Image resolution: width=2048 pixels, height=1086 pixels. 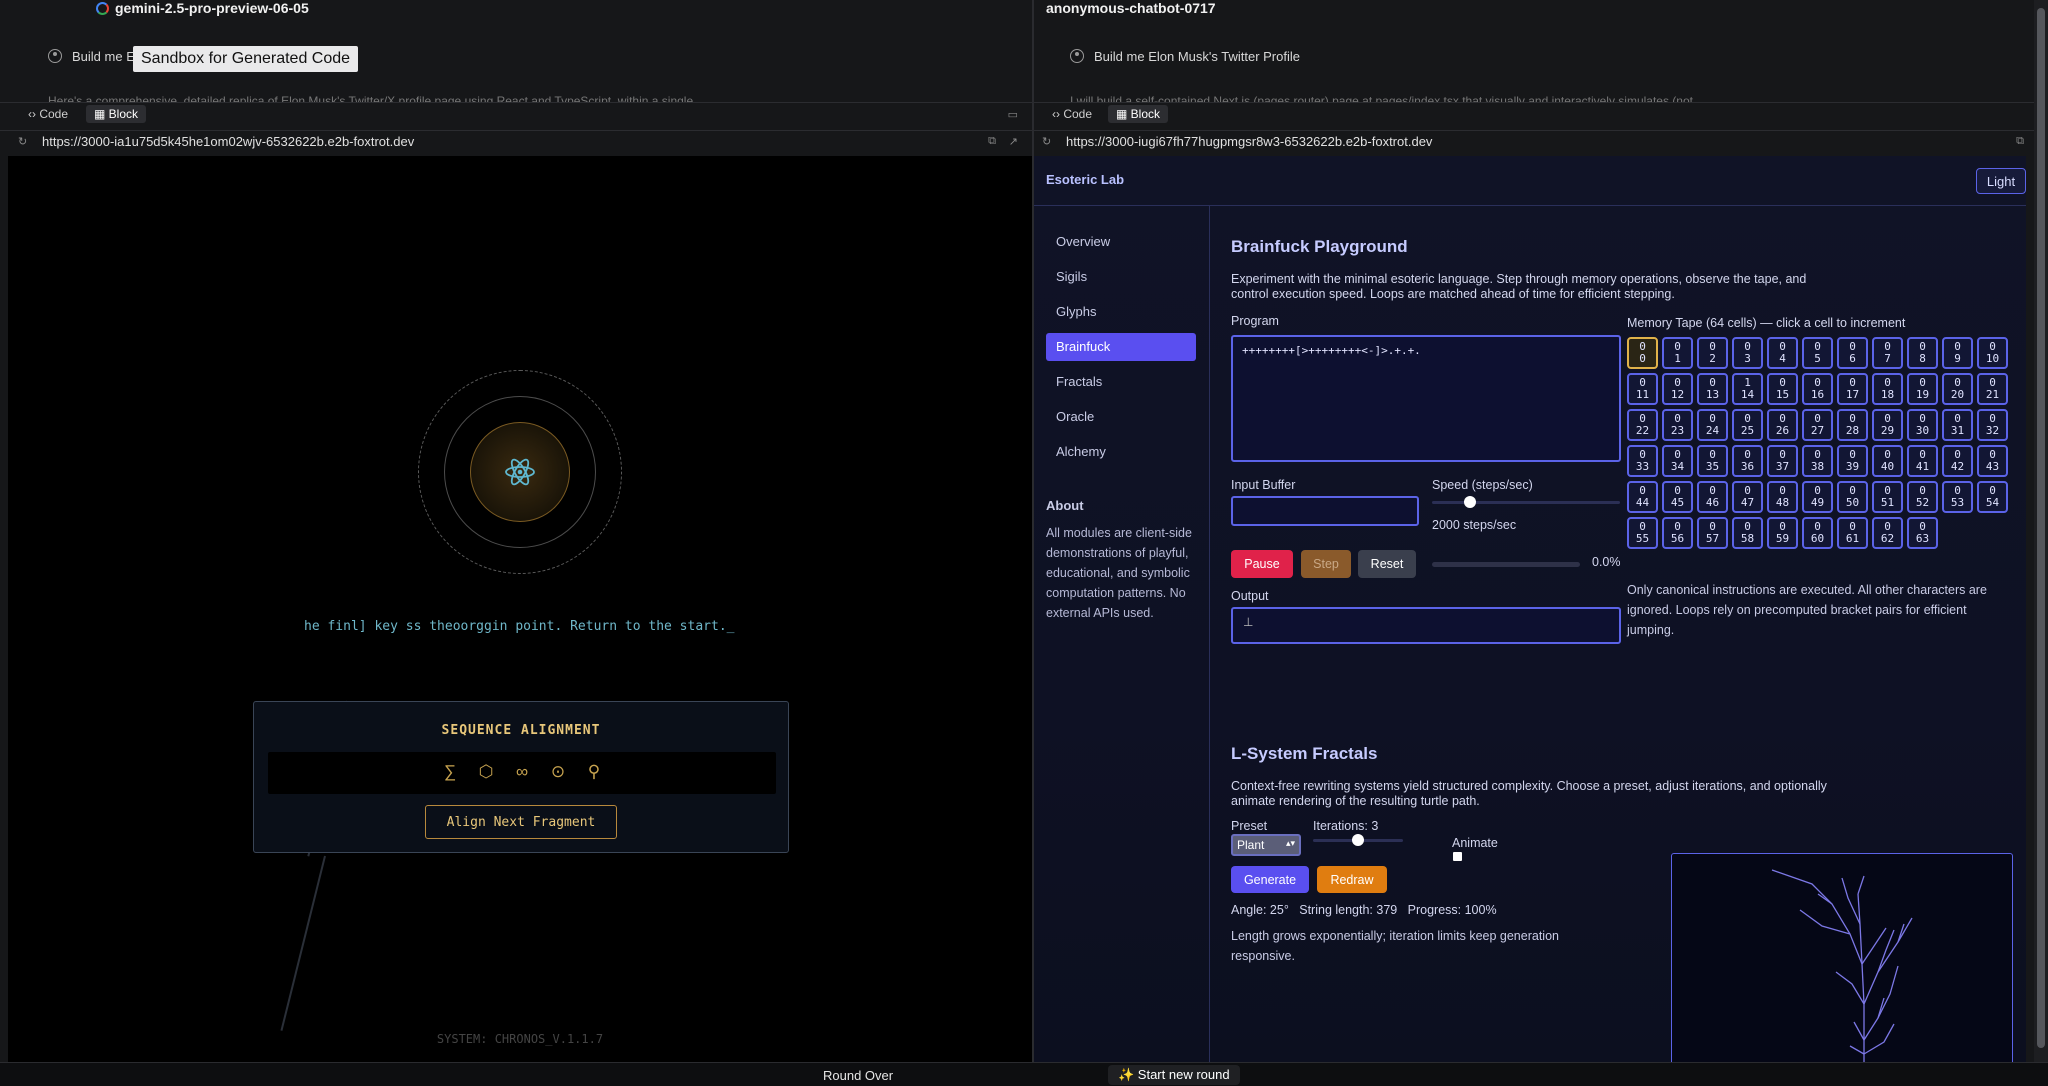 I want to click on tape-cell: 0 59, so click(x=1782, y=533).